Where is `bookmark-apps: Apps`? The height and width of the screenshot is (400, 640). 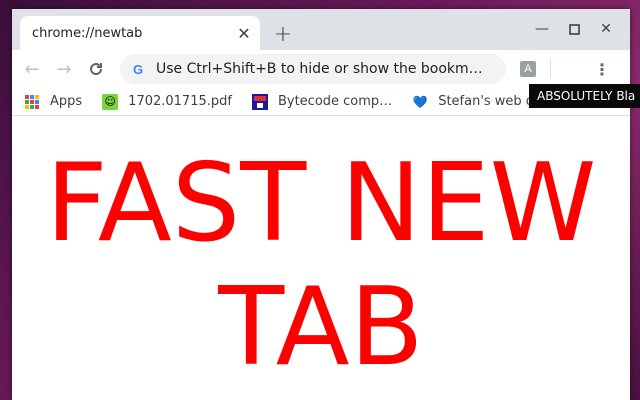 bookmark-apps: Apps is located at coordinates (53, 102).